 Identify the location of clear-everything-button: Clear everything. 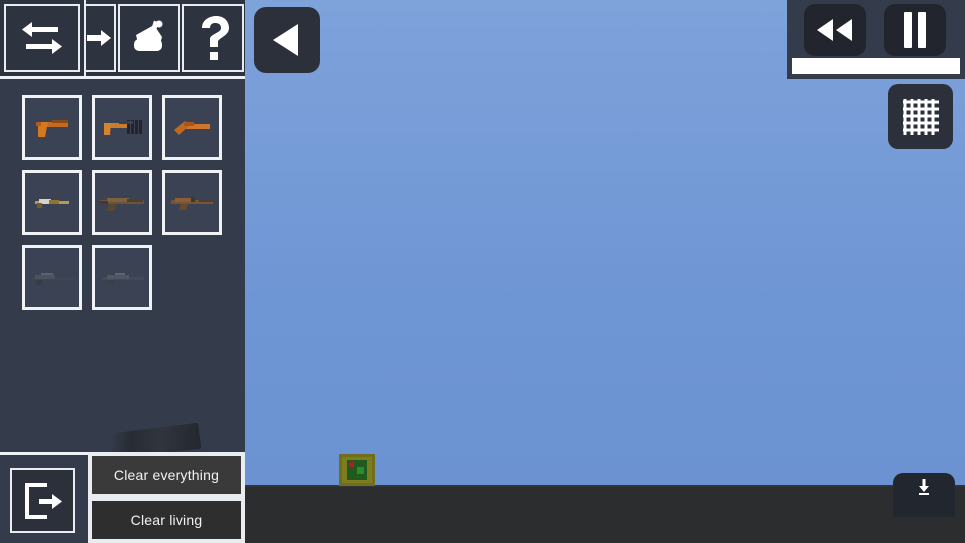
(166, 475).